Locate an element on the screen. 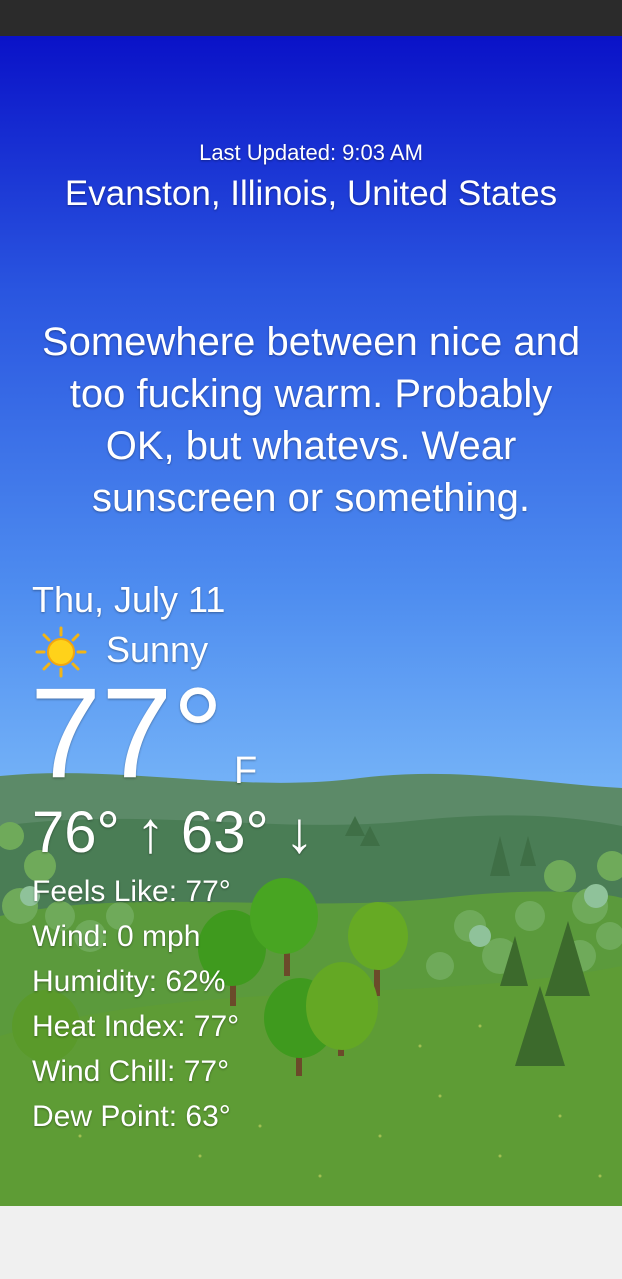 The height and width of the screenshot is (1279, 622). wind: Wind: 0 mph is located at coordinates (116, 936).